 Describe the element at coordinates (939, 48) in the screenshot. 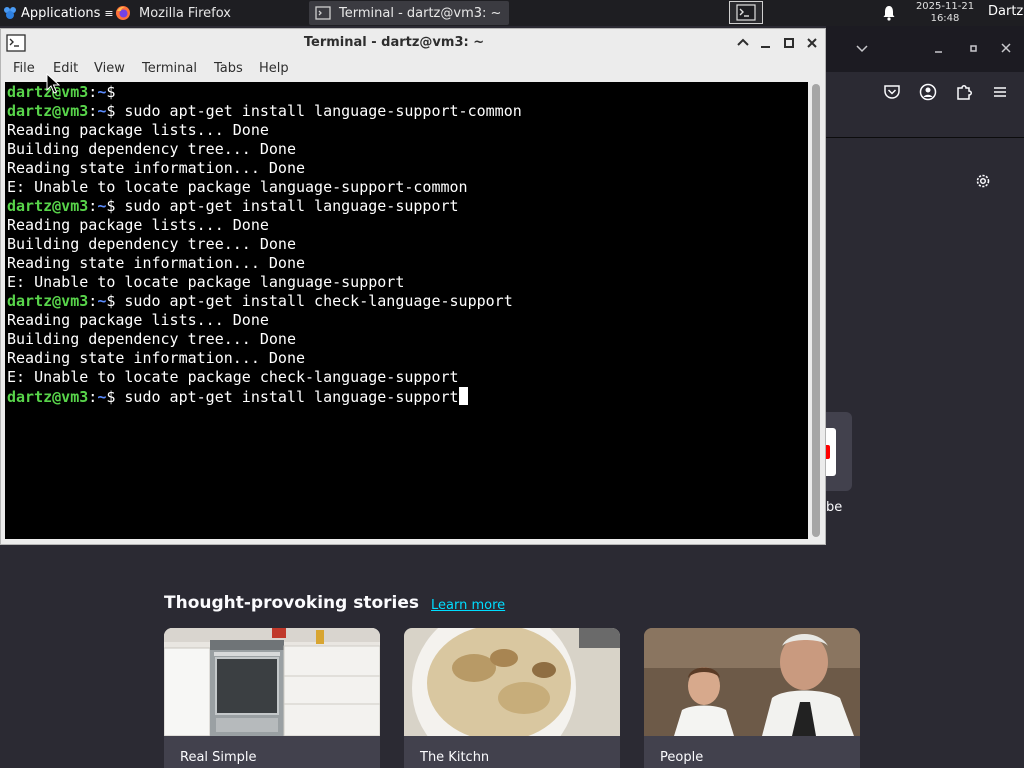

I see `firefox-minimize-icon` at that location.